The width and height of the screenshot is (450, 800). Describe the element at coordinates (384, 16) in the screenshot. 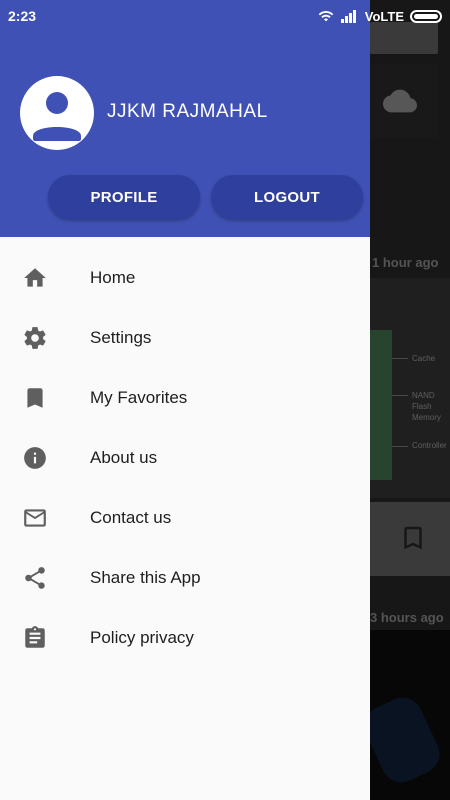

I see `network-type: VoLTE` at that location.